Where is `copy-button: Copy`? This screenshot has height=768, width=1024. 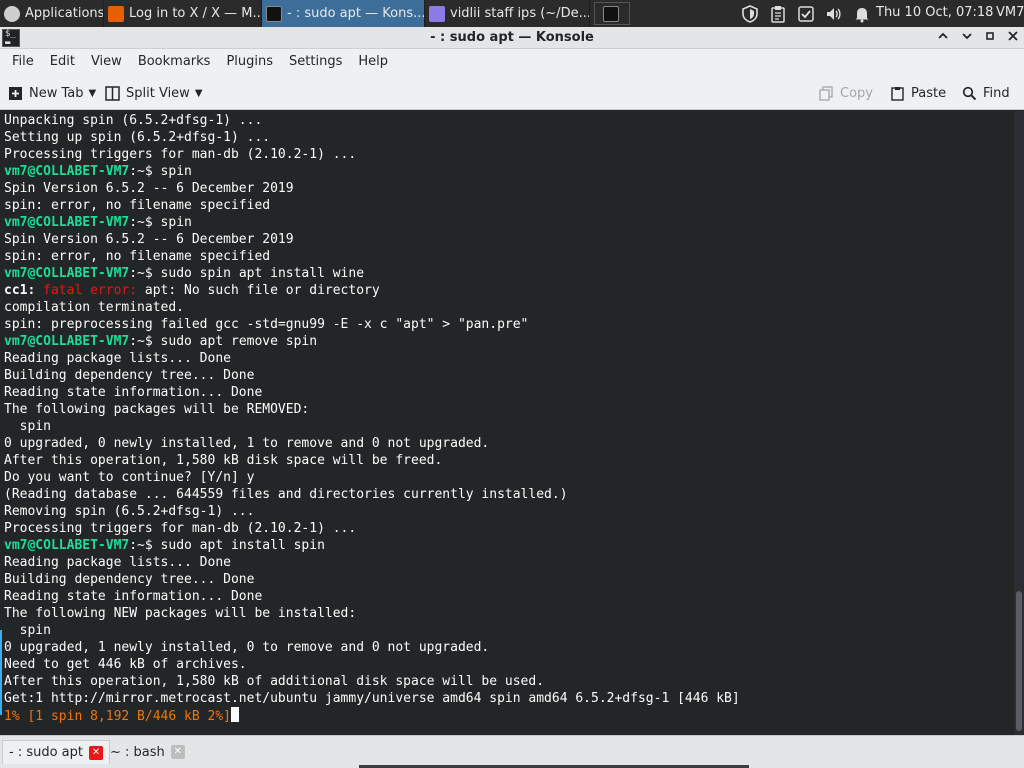 copy-button: Copy is located at coordinates (846, 93).